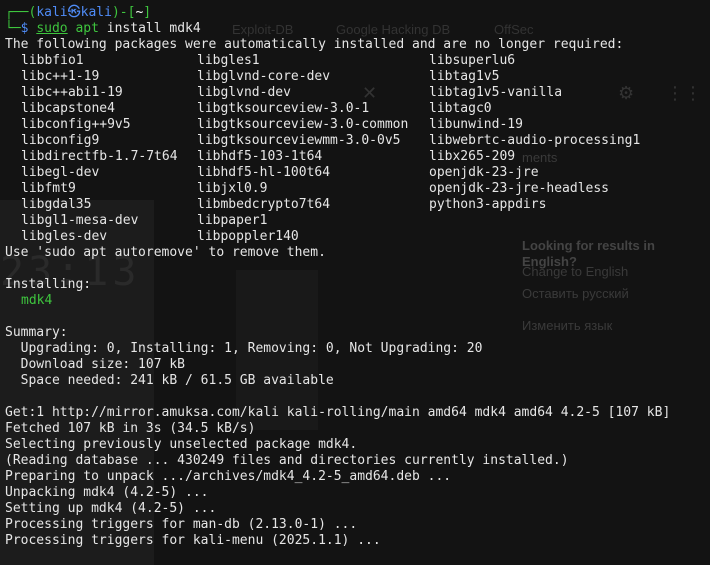  What do you see at coordinates (535, 140) in the screenshot?
I see `package-name: libwebrtc-audio-processing1` at bounding box center [535, 140].